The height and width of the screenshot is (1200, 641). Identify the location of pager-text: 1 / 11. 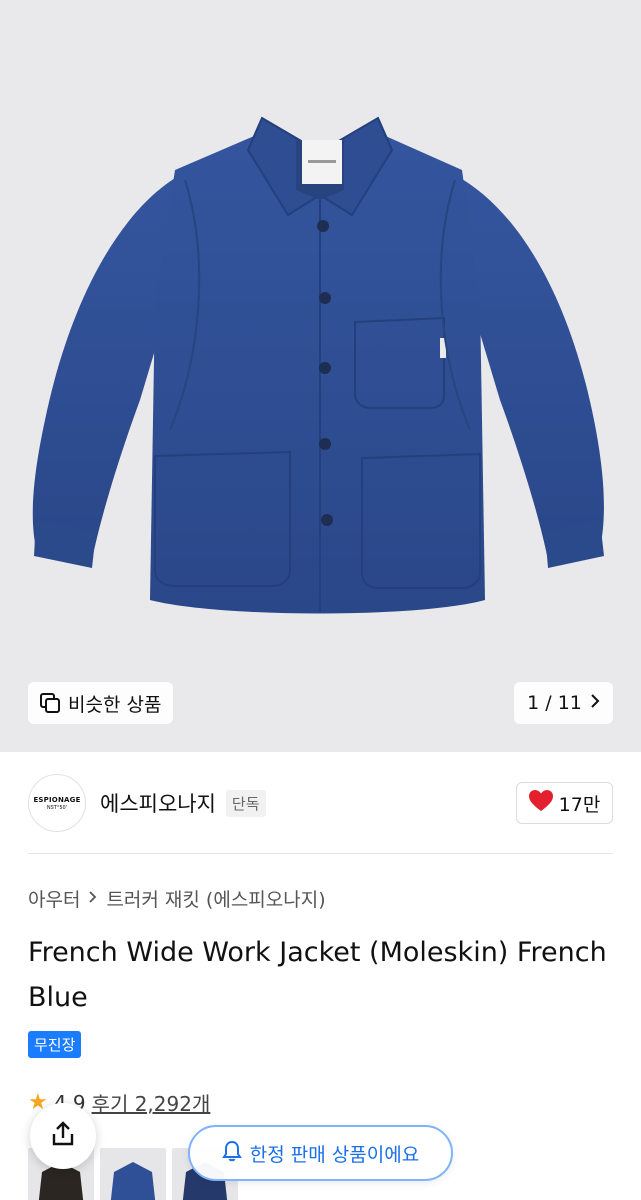
(554, 703).